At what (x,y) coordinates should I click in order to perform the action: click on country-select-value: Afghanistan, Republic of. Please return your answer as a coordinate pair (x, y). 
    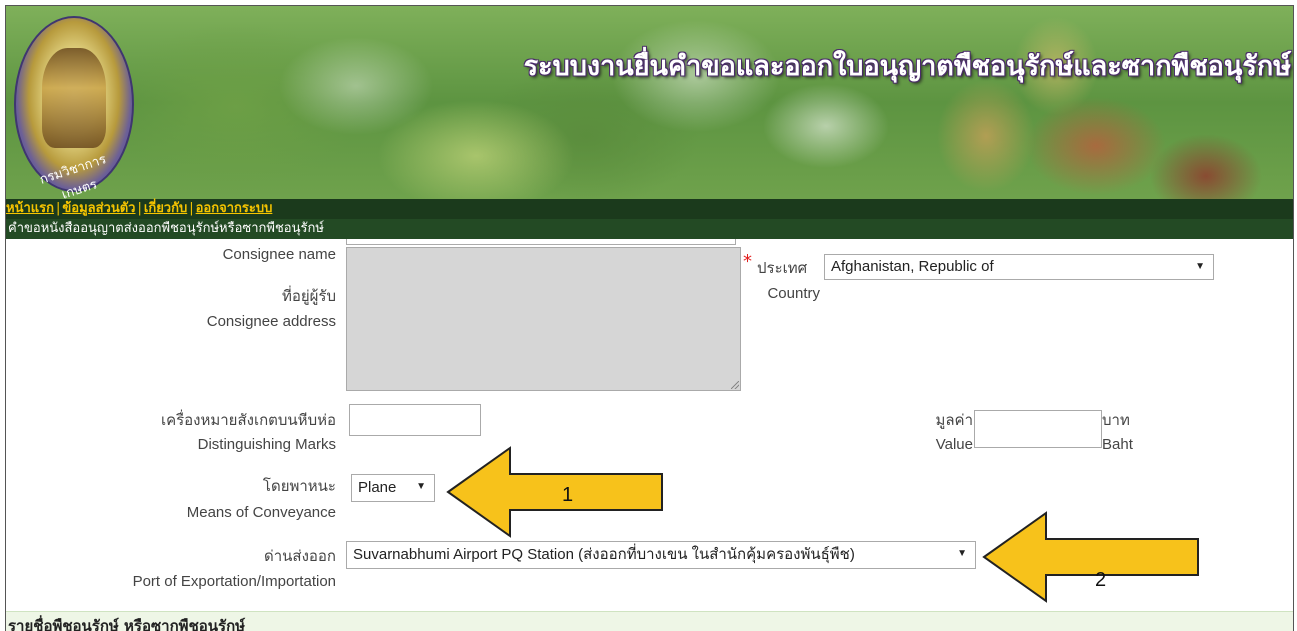
    Looking at the image, I should click on (912, 266).